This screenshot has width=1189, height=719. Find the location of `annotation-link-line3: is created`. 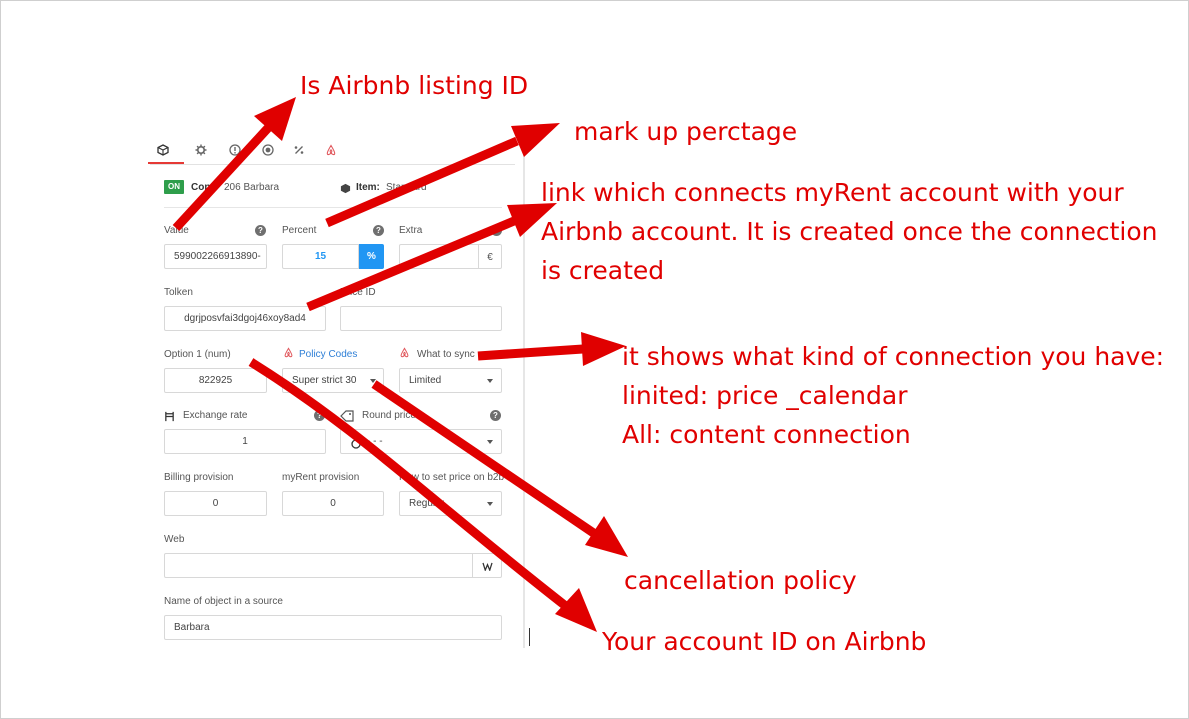

annotation-link-line3: is created is located at coordinates (603, 270).